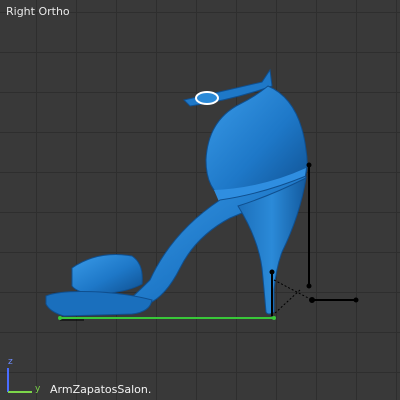 Image resolution: width=400 pixels, height=400 pixels. What do you see at coordinates (38, 389) in the screenshot?
I see `y-axis-label: y` at bounding box center [38, 389].